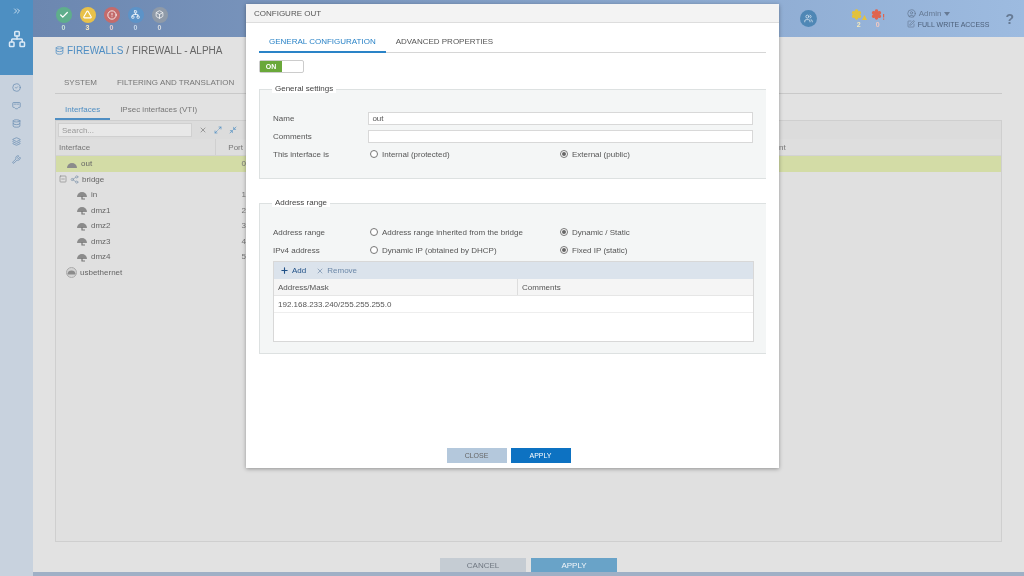 Image resolution: width=1024 pixels, height=576 pixels. Describe the element at coordinates (243, 195) in the screenshot. I see `port-cell: 1` at that location.